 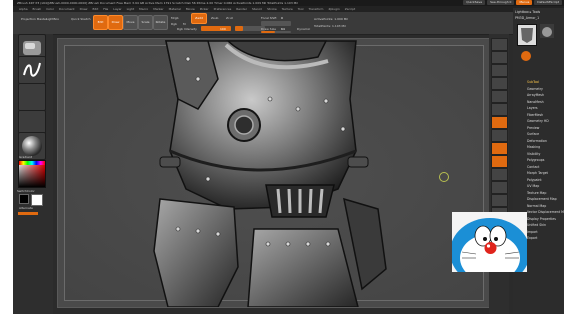 I want to click on edit-button: Edit, so click(x=100, y=22).